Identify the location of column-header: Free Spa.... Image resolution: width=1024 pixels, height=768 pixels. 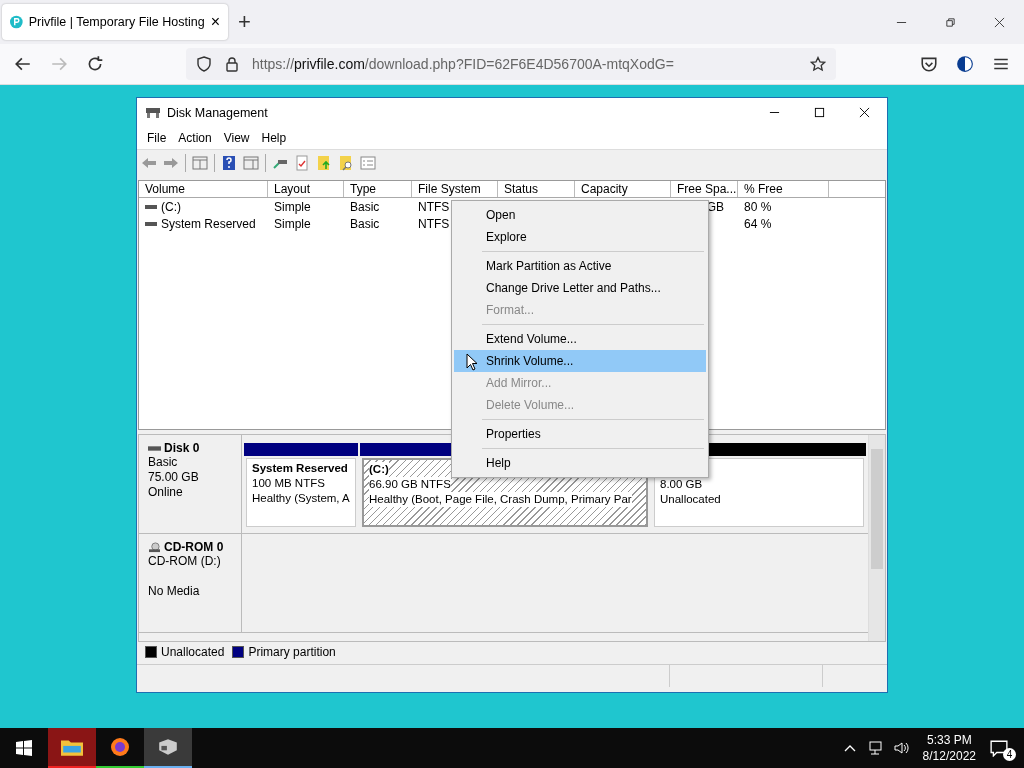
(704, 189).